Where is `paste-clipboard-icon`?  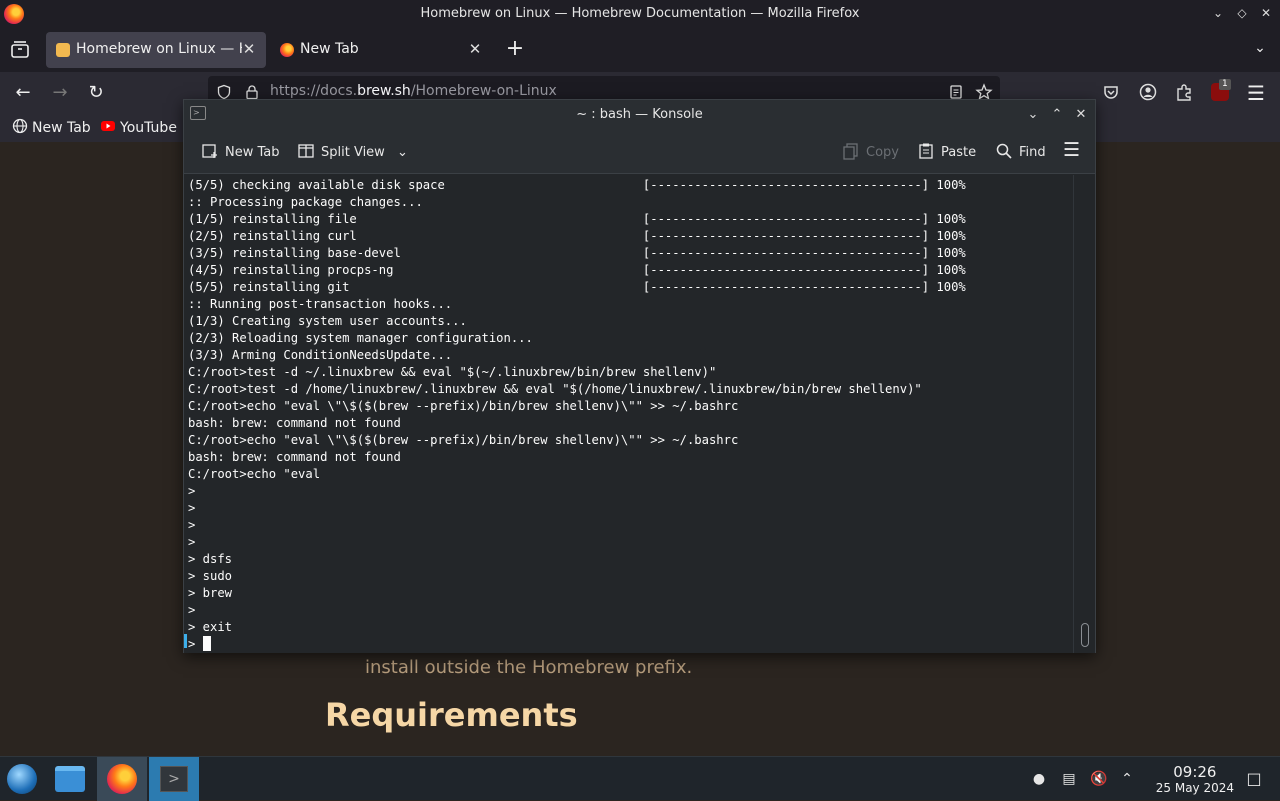
paste-clipboard-icon is located at coordinates (926, 151).